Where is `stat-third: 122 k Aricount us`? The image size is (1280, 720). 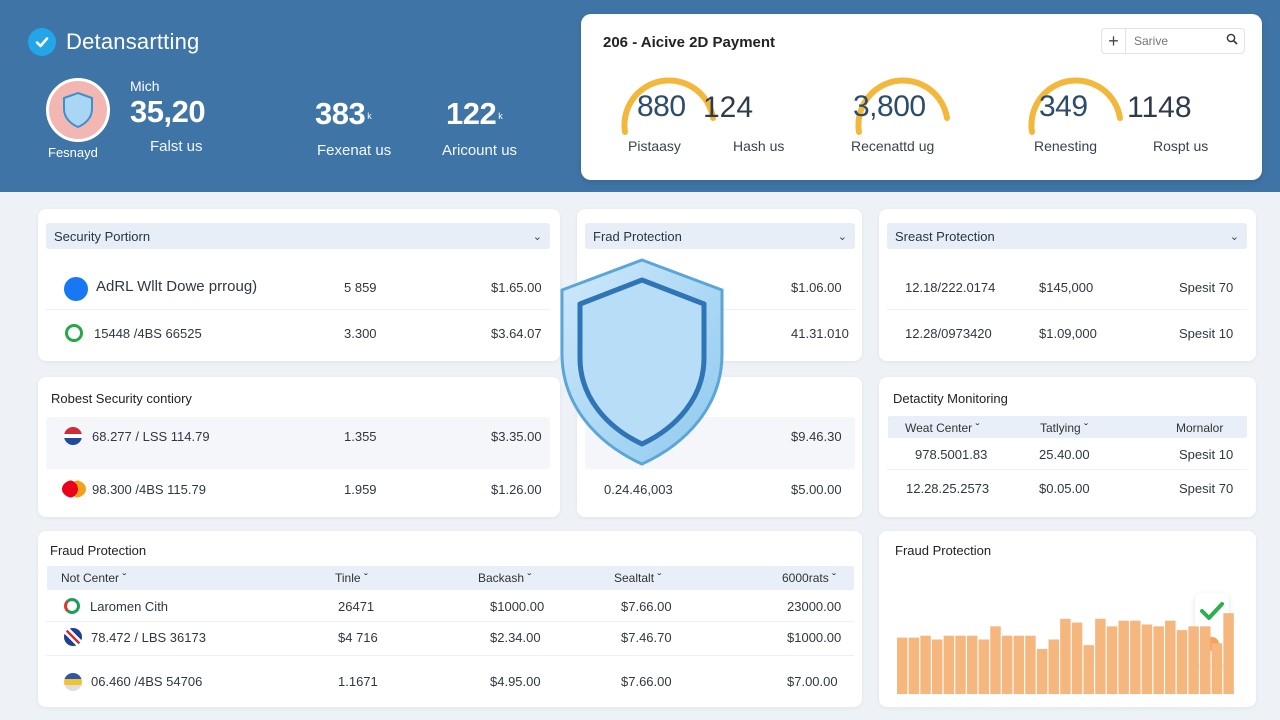 stat-third: 122 k Aricount us is located at coordinates (479, 127).